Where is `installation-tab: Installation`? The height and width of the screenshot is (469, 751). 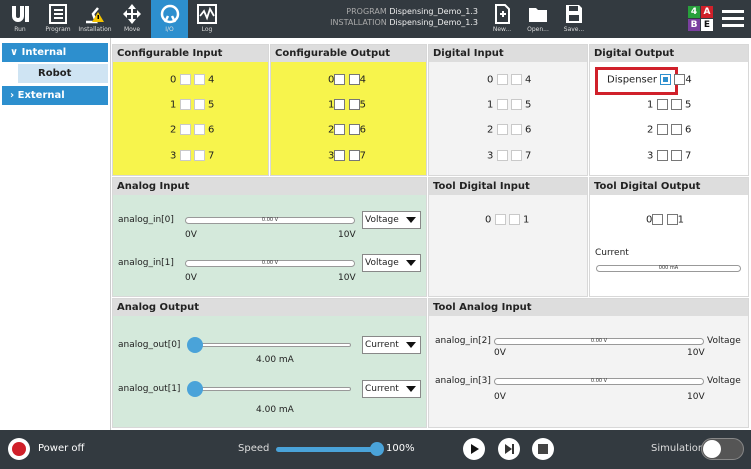
installation-tab: Installation is located at coordinates (95, 19).